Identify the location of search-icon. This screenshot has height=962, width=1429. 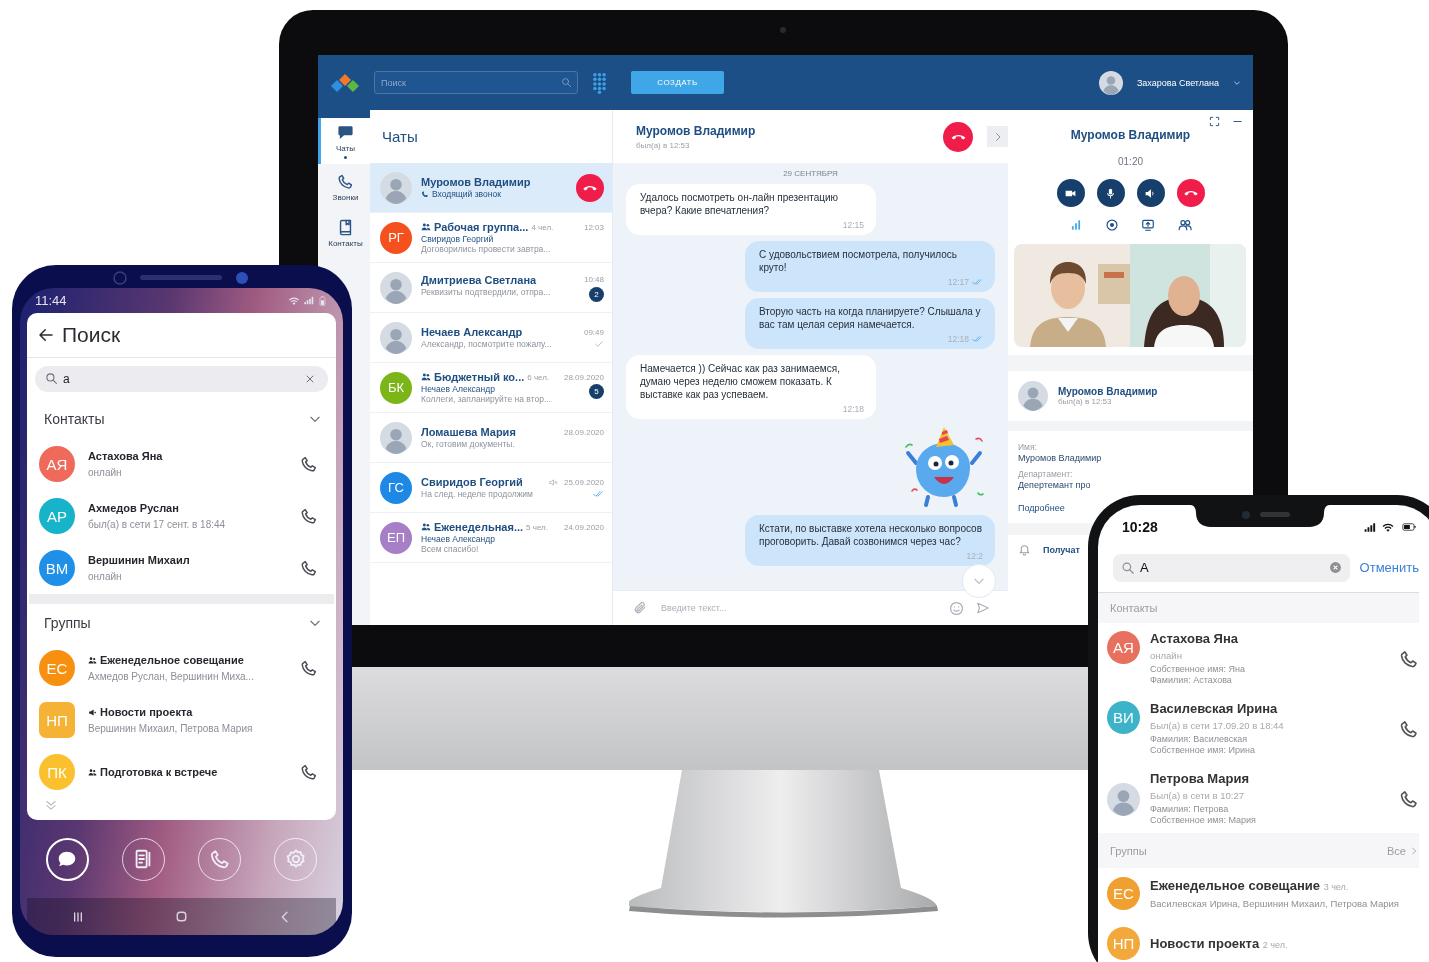
(566, 82).